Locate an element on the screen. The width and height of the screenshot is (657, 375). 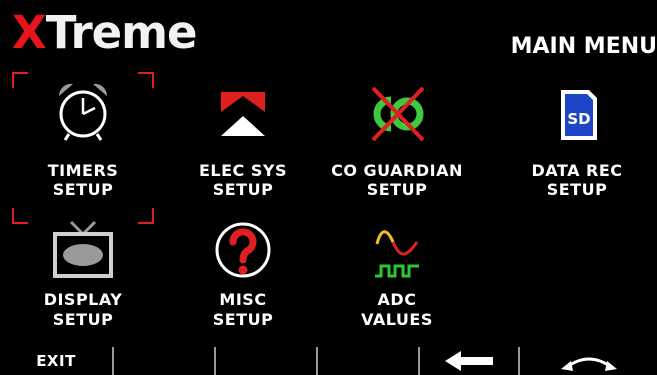
menu-item-elec-sys-setup: ELEC SYS SETUP is located at coordinates (243, 148).